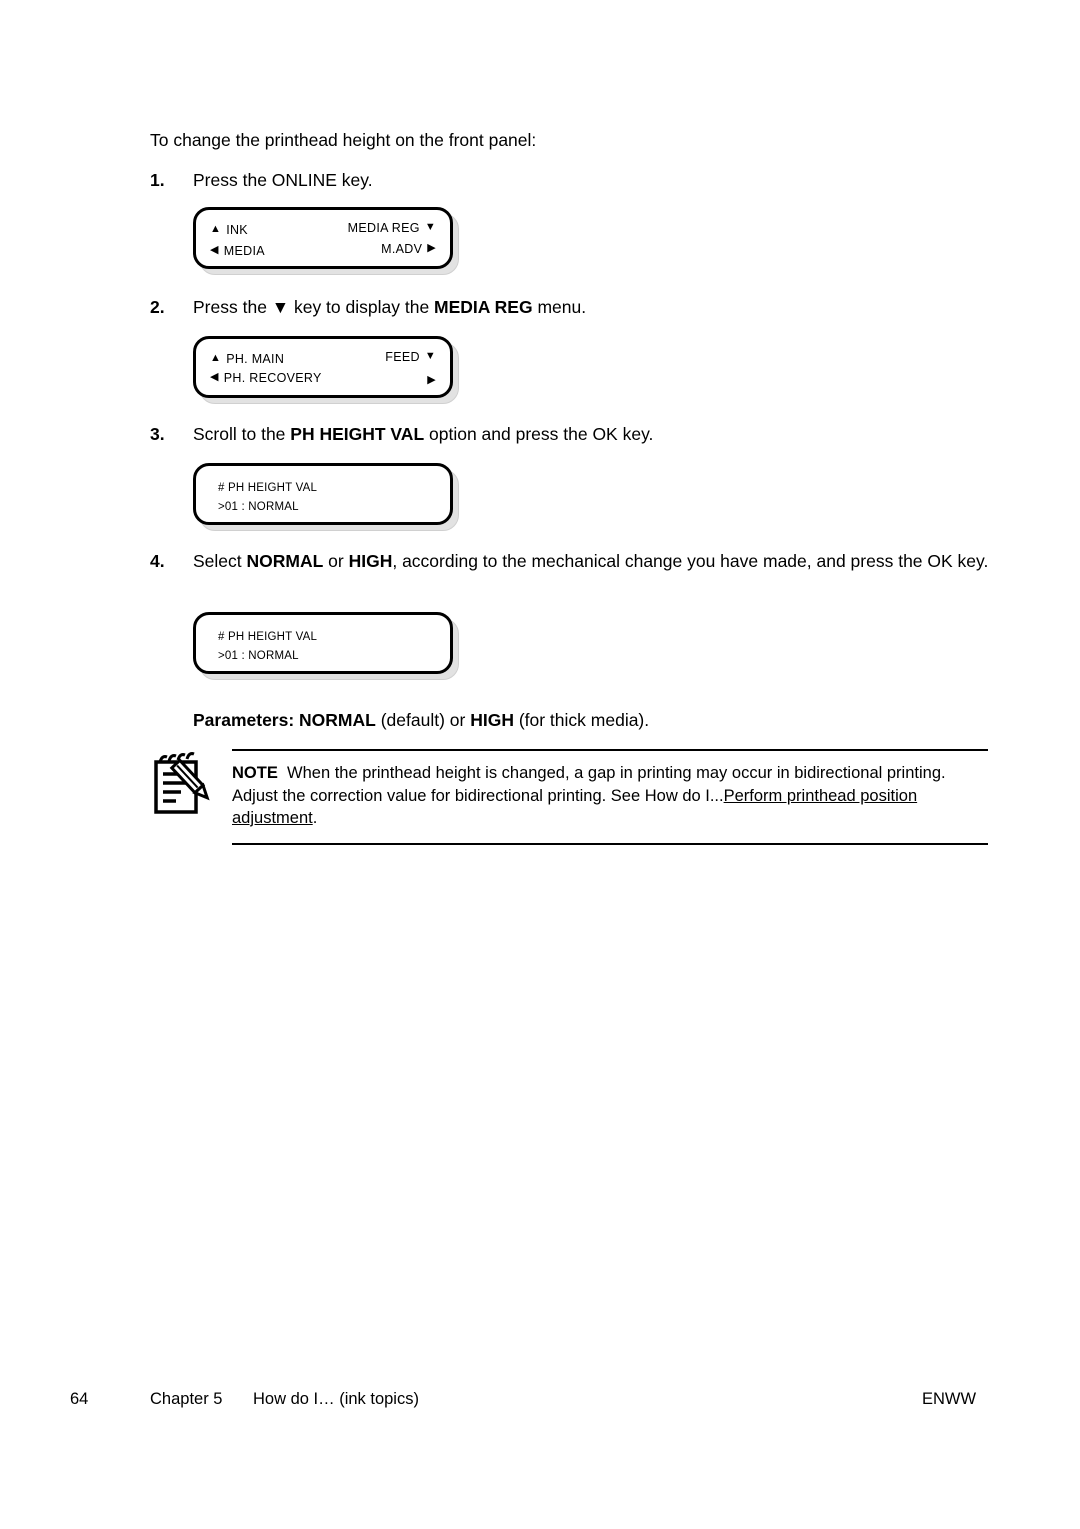  I want to click on parameters-value-1: NORMAL, so click(337, 720).